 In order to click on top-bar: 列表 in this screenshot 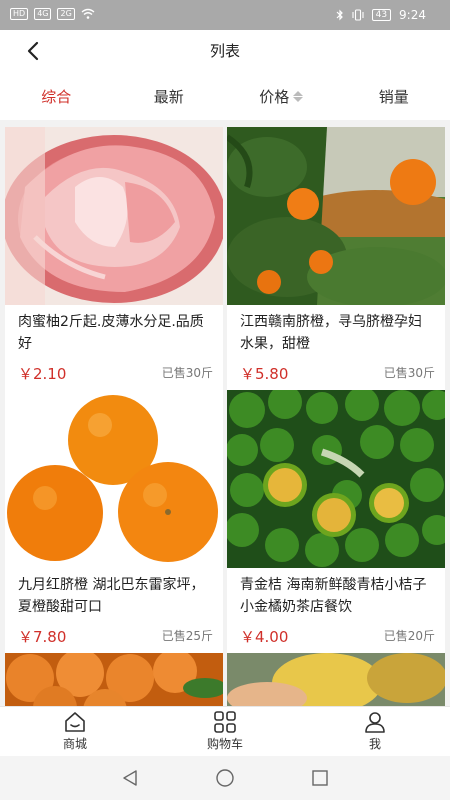, I will do `click(225, 51)`.